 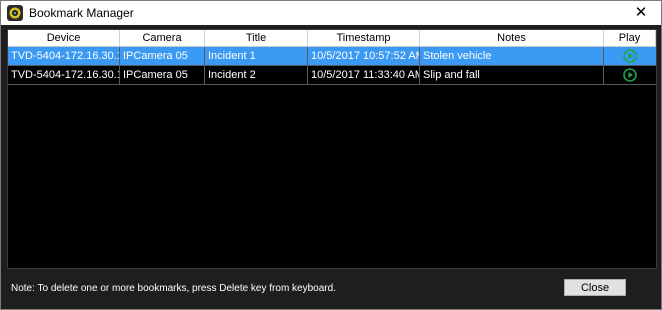 I want to click on notes-cell: Stolen vehicle, so click(x=512, y=56).